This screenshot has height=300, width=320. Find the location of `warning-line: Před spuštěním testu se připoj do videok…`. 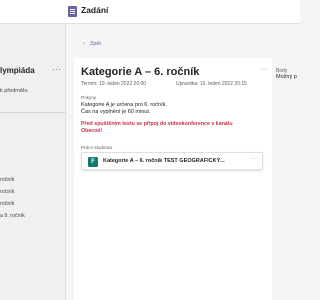

warning-line: Před spuštěním testu se připoj do videok… is located at coordinates (157, 124).